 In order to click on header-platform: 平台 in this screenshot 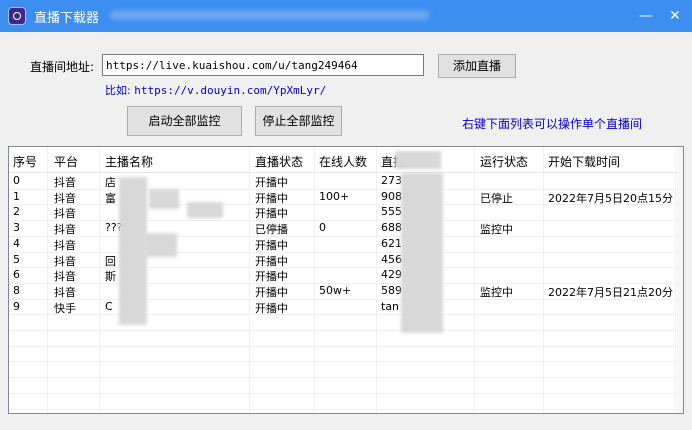, I will do `click(66, 161)`.